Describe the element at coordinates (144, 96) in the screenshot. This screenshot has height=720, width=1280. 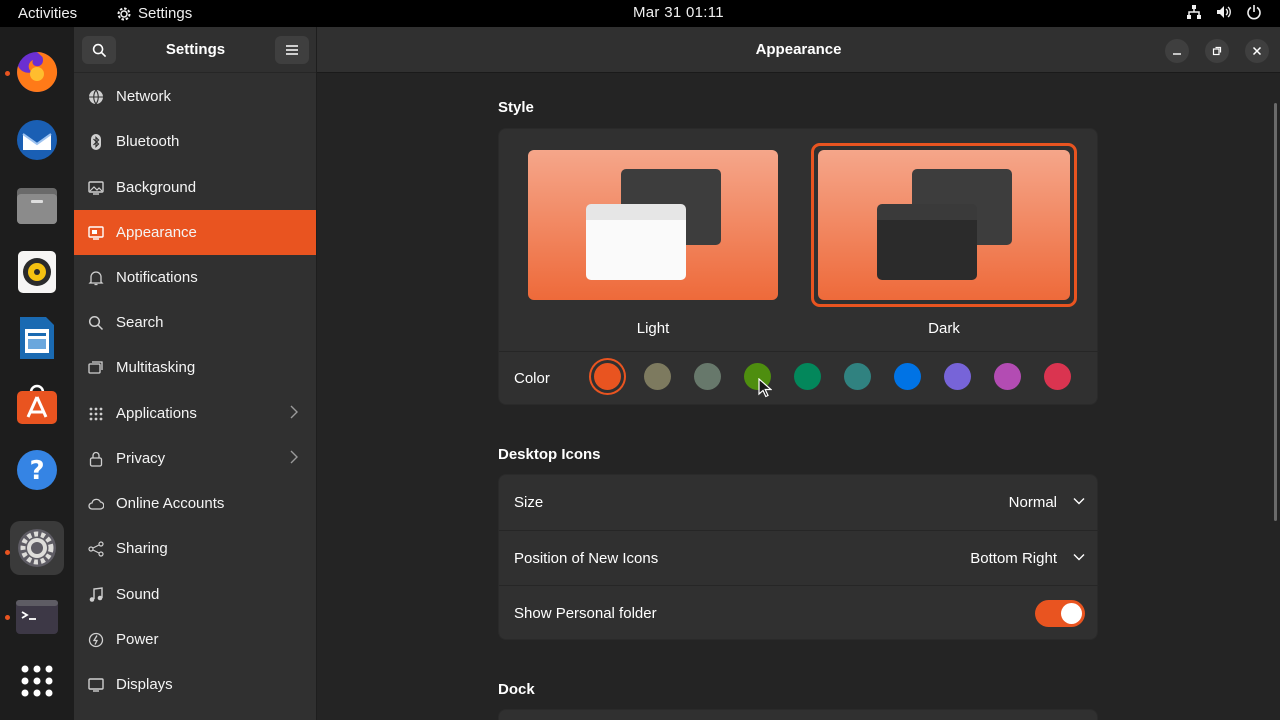
I see `sidebar-item-label: Network` at that location.